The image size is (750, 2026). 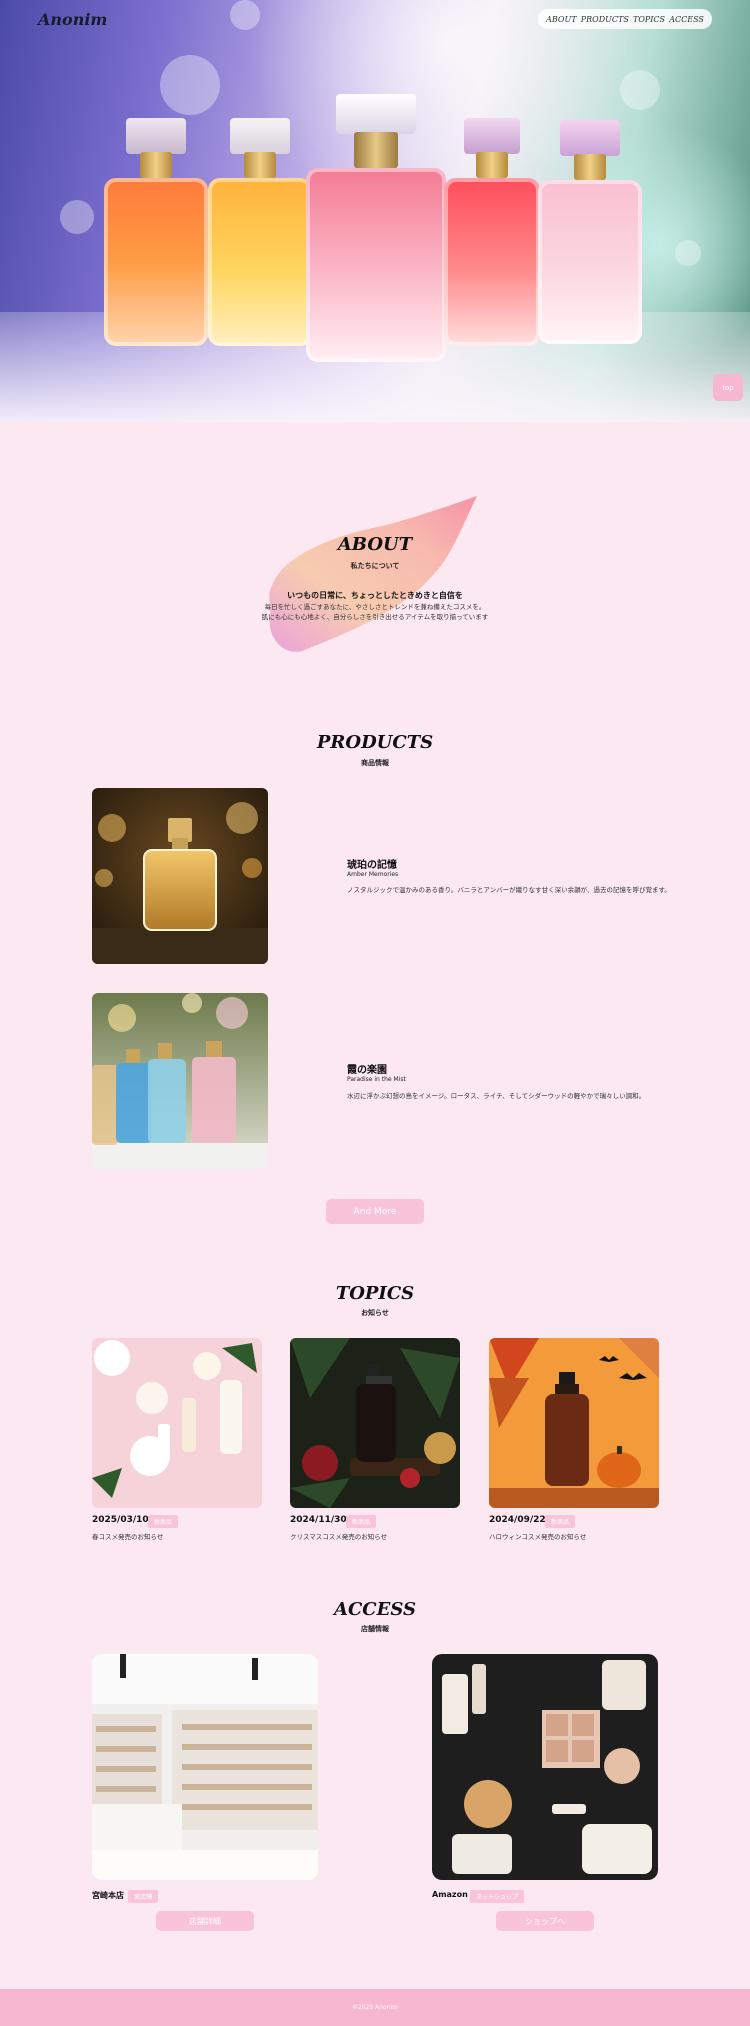 I want to click on topic-text-1: 春コスメ発売のお知らせ, so click(x=127, y=1536).